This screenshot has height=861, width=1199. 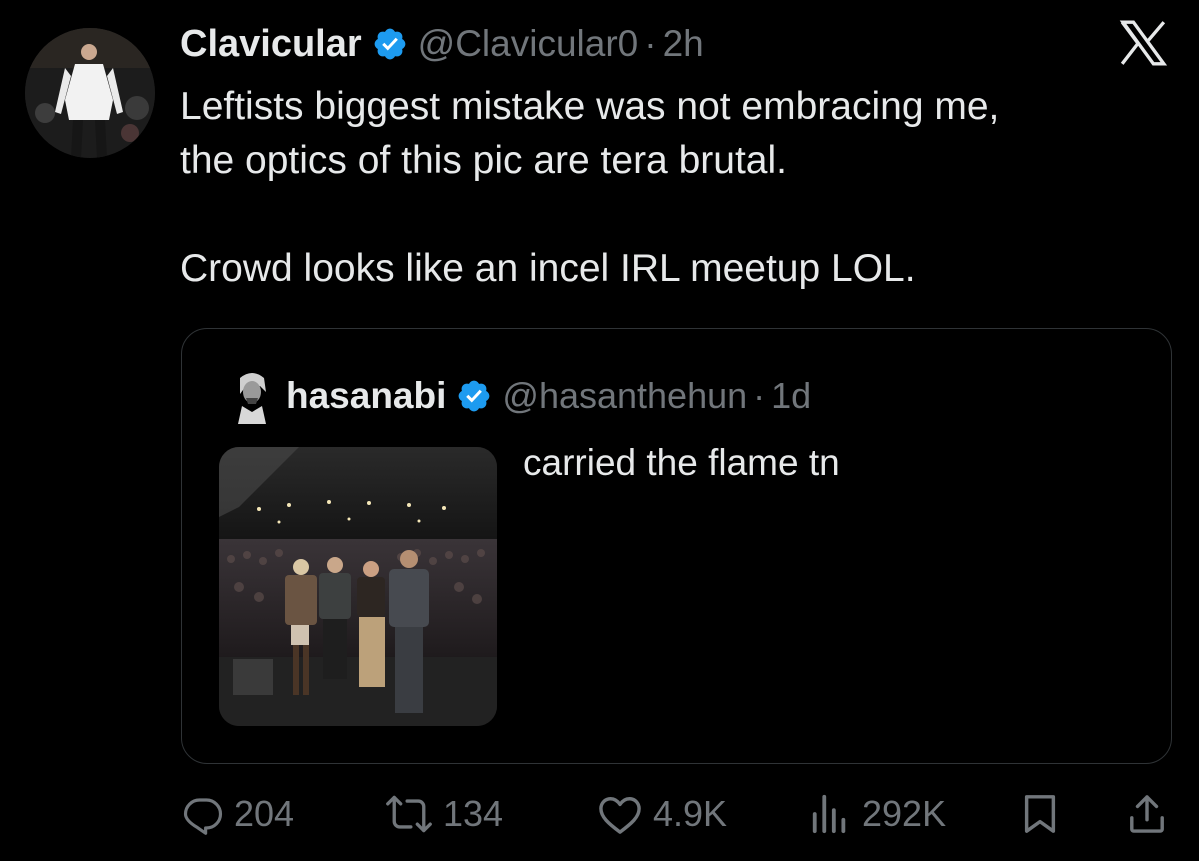 What do you see at coordinates (474, 396) in the screenshot?
I see `quote-verified-badge-icon` at bounding box center [474, 396].